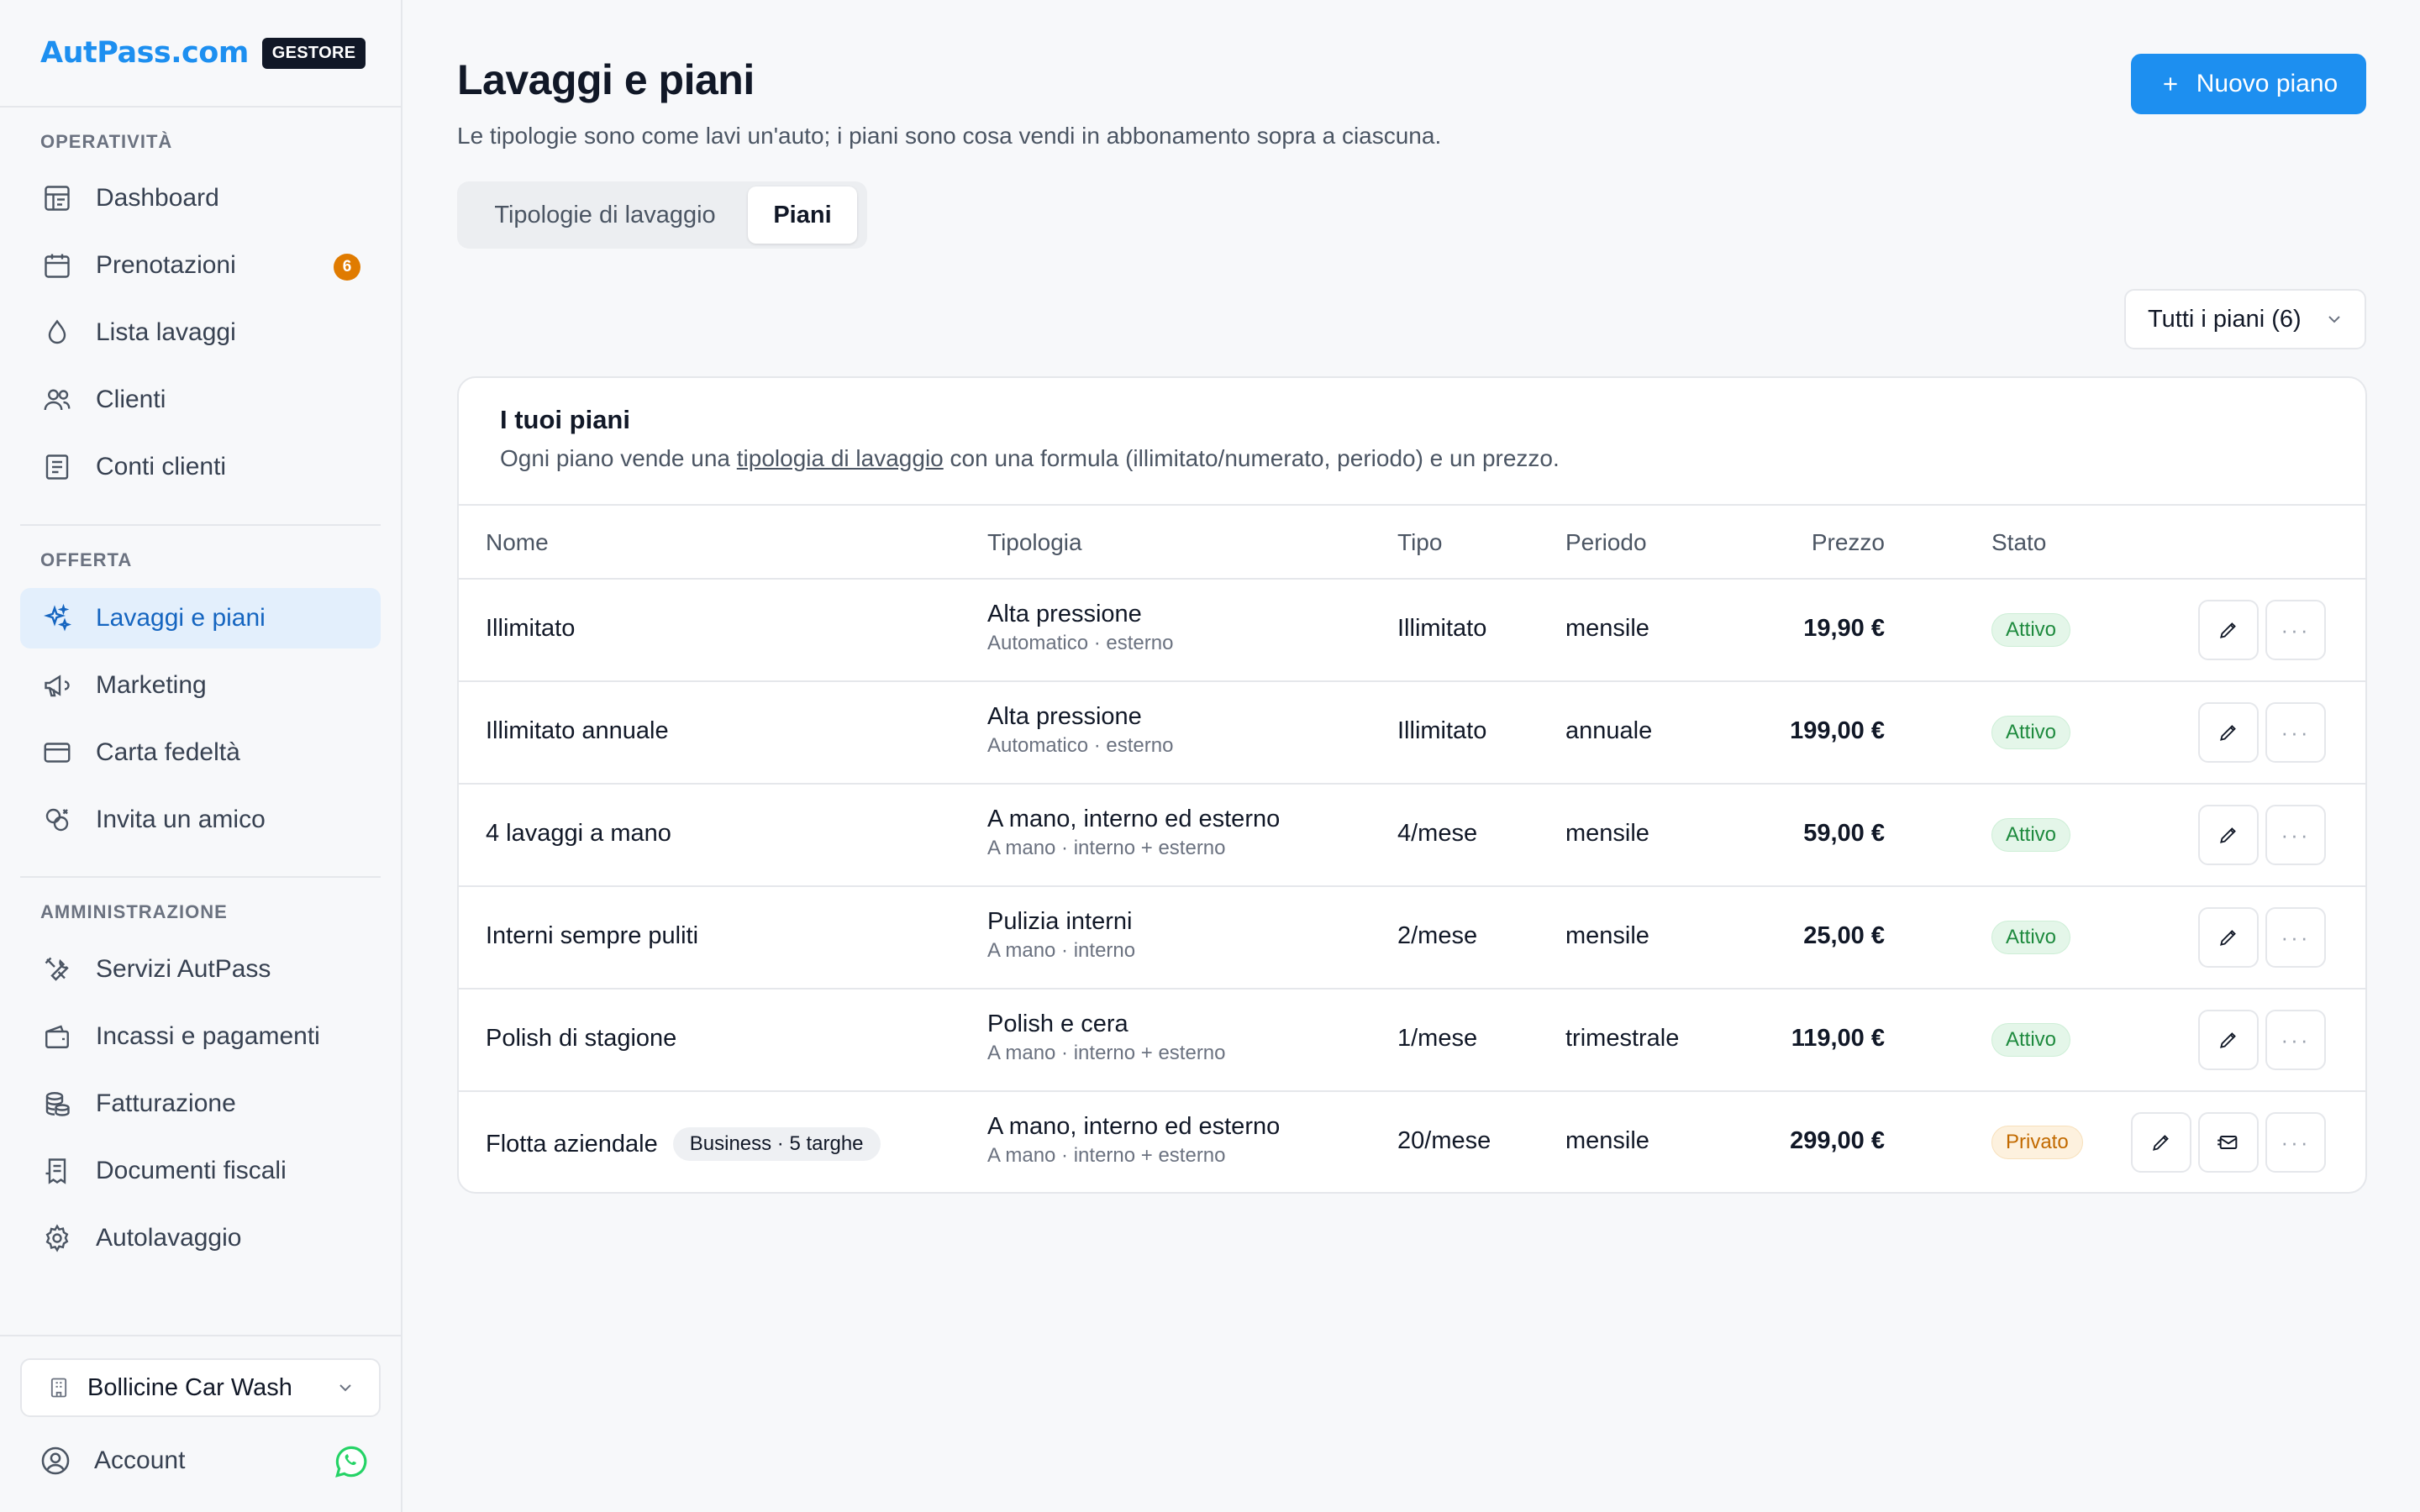 The width and height of the screenshot is (2420, 1512). I want to click on sidebar-item-lista-lavaggi: Lista lavaggi, so click(200, 332).